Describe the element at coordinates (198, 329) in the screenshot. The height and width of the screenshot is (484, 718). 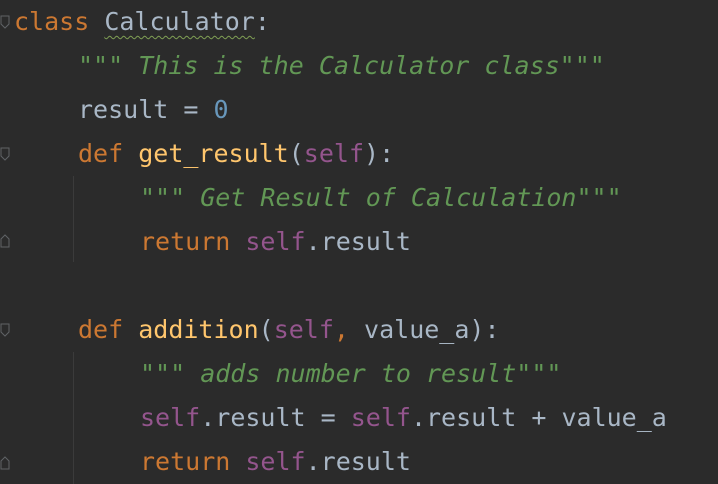
I see `function-name: addition` at that location.